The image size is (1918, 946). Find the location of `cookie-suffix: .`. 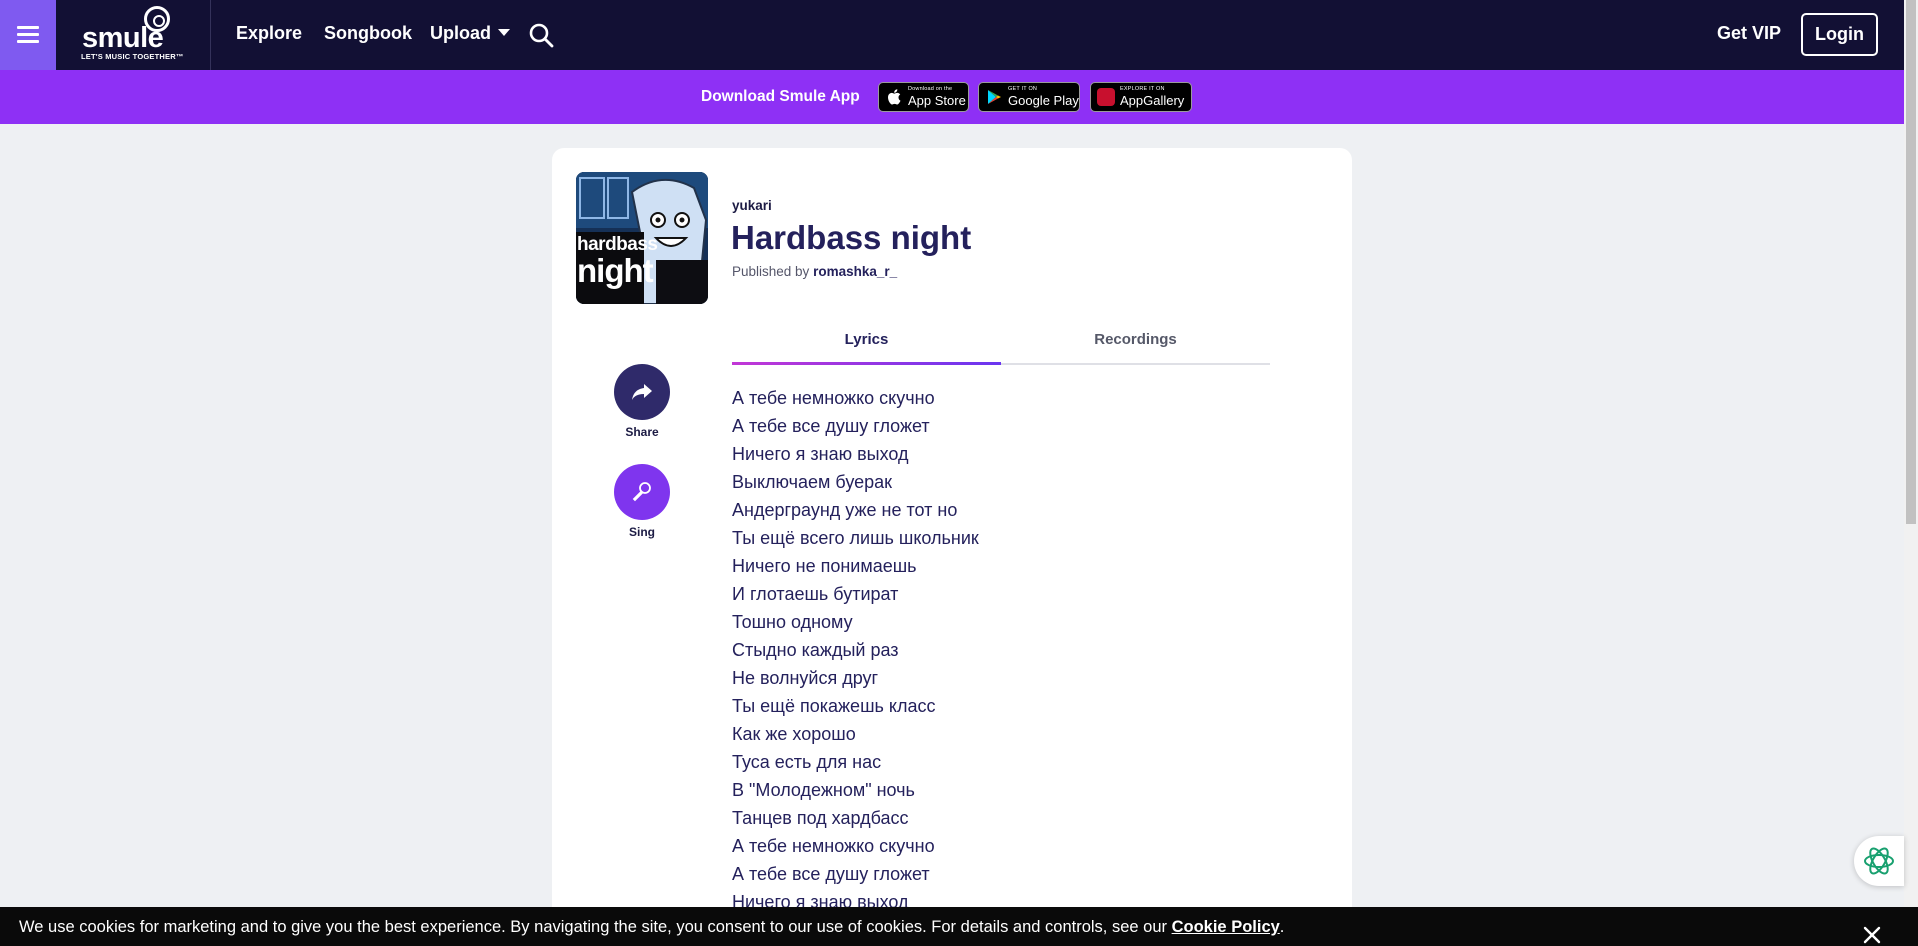

cookie-suffix: . is located at coordinates (1282, 927).